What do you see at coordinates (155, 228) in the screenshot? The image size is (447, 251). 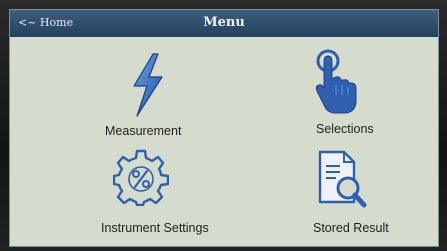 I see `instrument-settings-label: Instrument Settings` at bounding box center [155, 228].